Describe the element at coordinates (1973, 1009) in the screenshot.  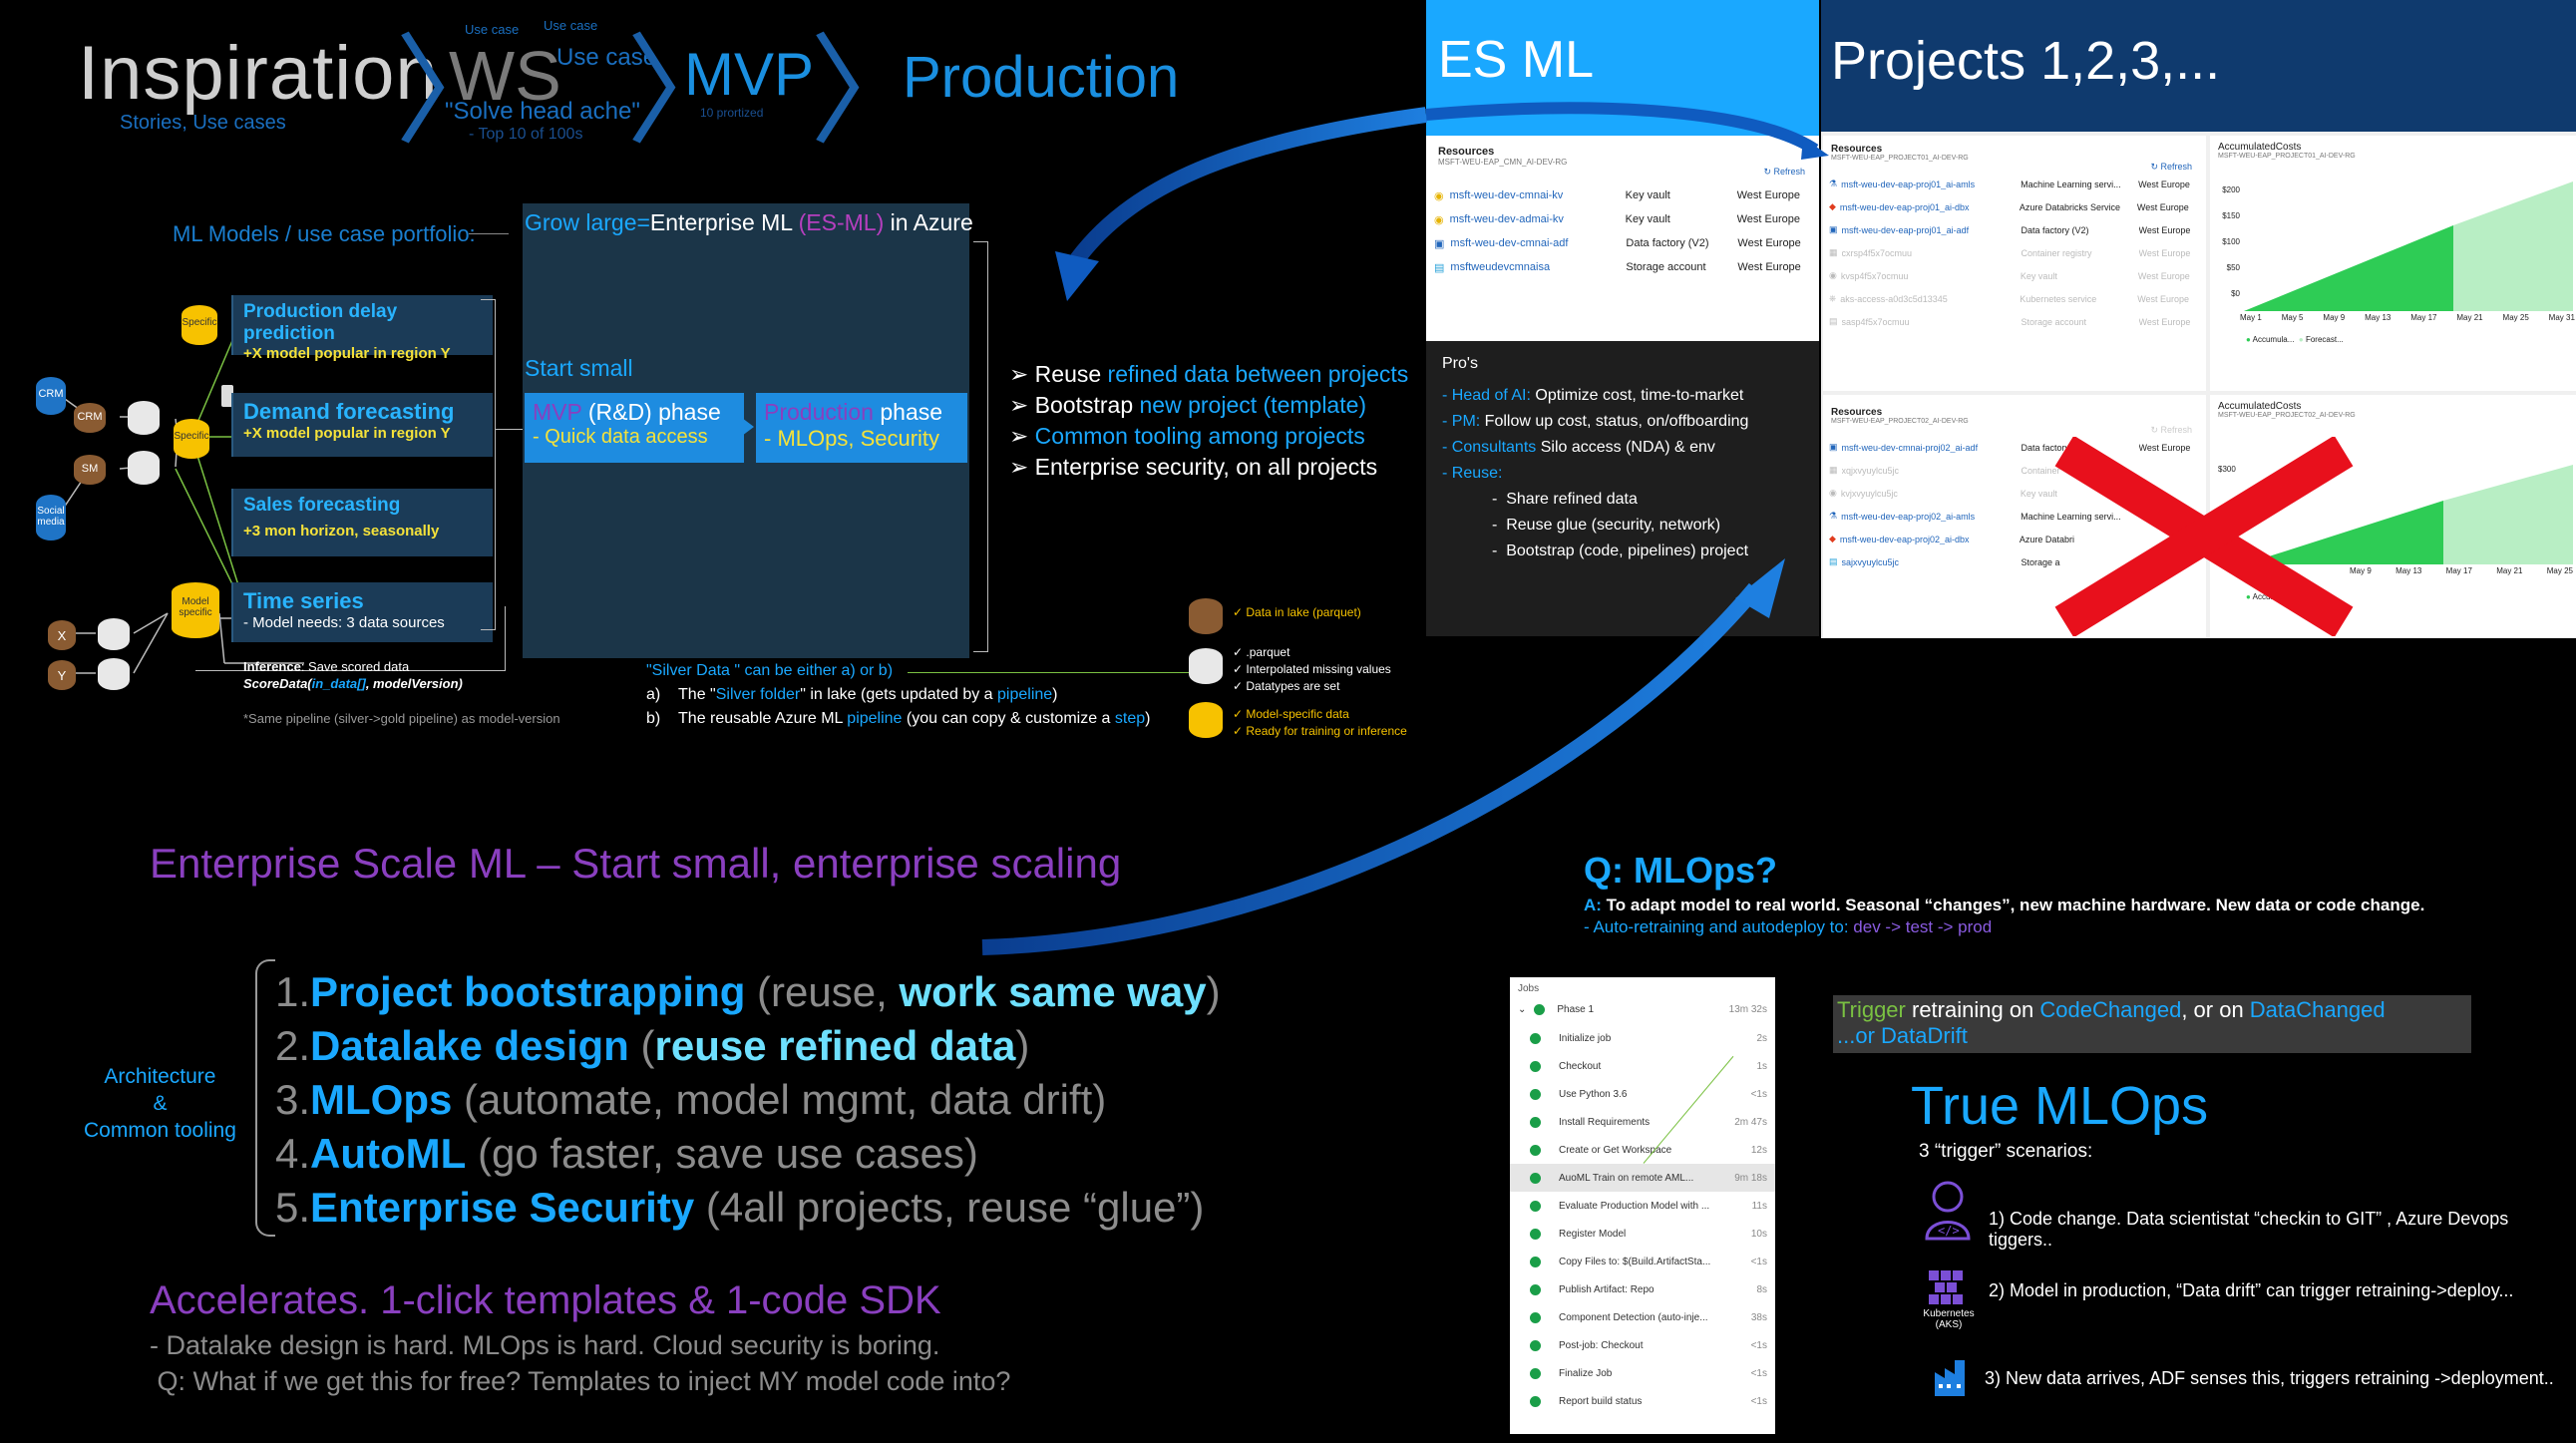
I see `trigger-b: retraining on` at that location.